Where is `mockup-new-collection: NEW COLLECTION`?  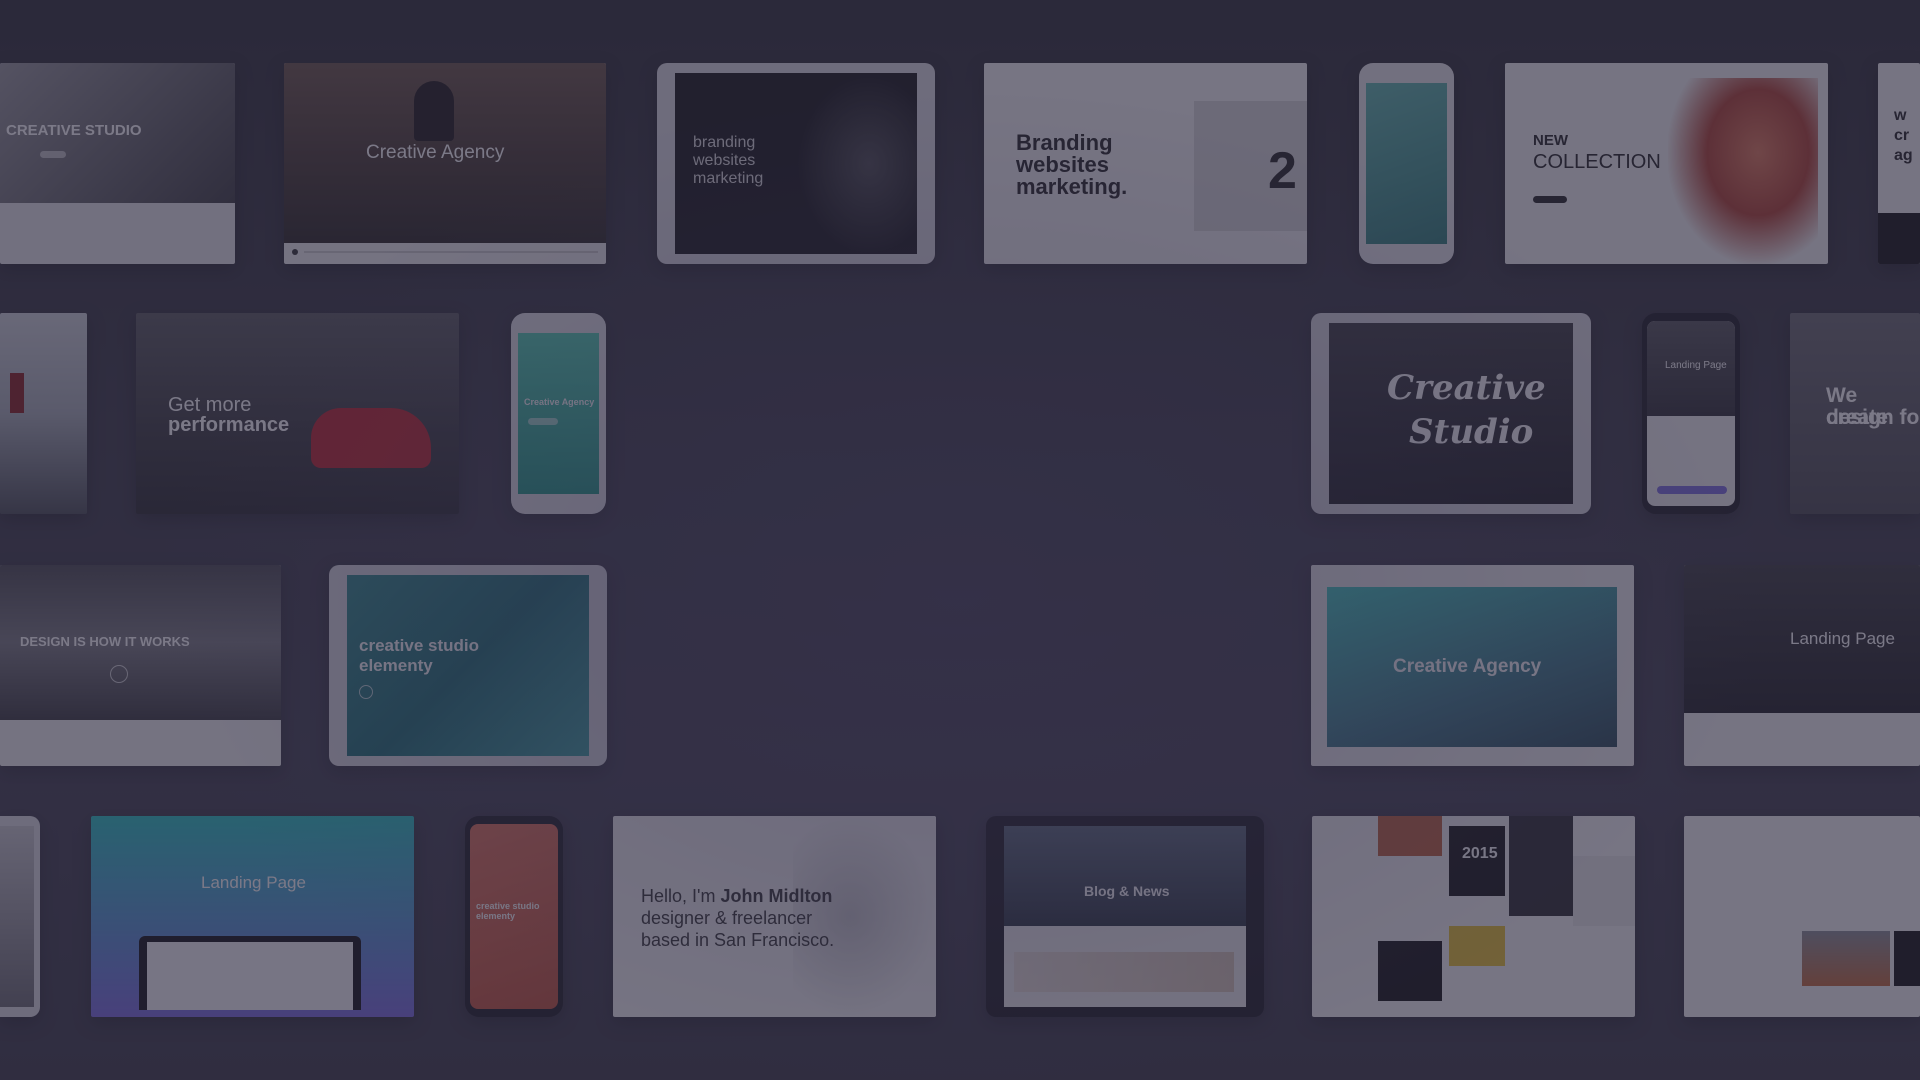
mockup-new-collection: NEW COLLECTION is located at coordinates (1666, 163).